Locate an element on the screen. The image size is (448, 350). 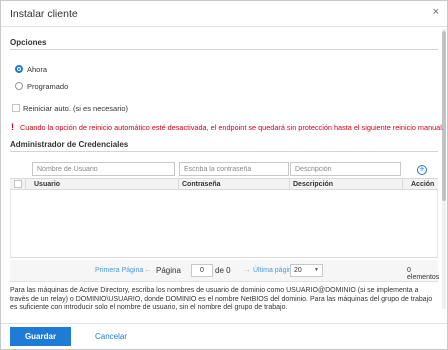
radio-now is located at coordinates (19, 69).